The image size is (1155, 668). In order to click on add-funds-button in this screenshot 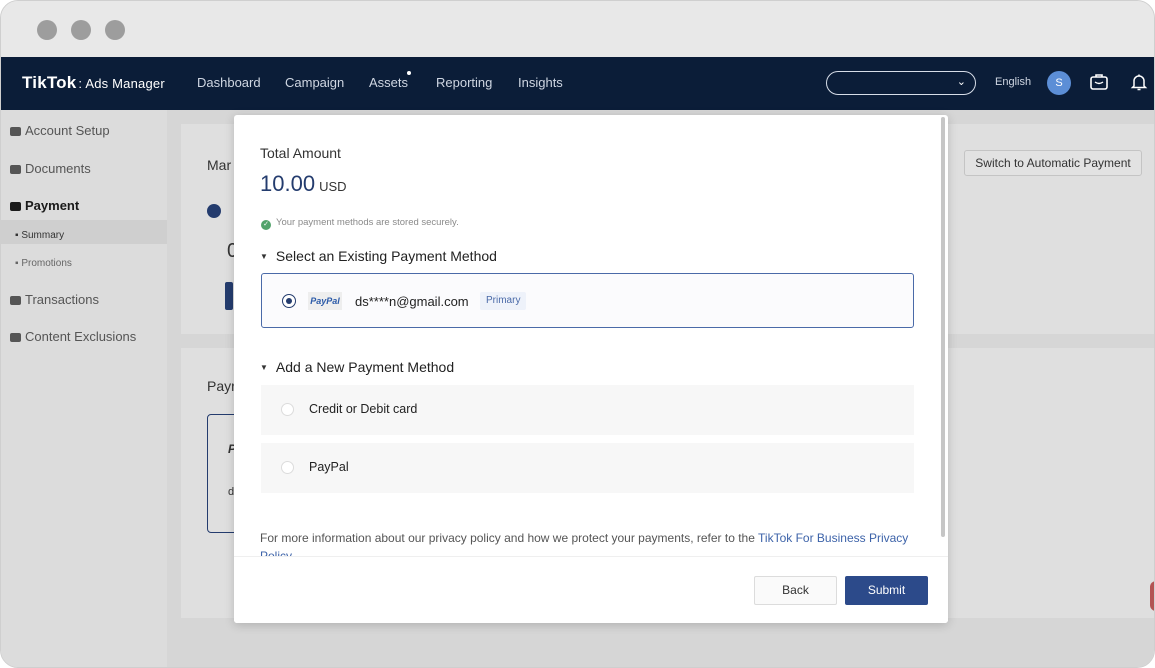, I will do `click(229, 296)`.